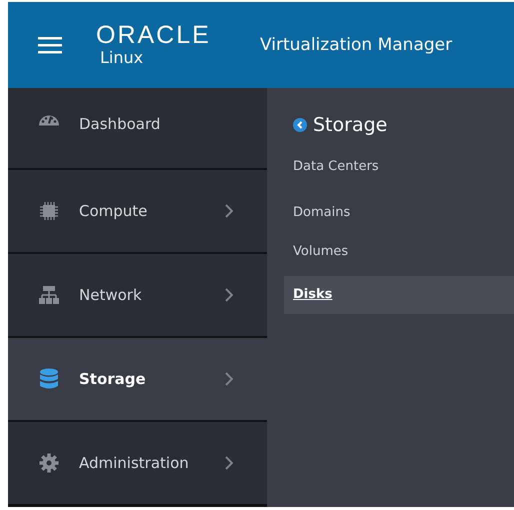 The height and width of the screenshot is (510, 514). Describe the element at coordinates (399, 295) in the screenshot. I see `submenu-item: Disks` at that location.